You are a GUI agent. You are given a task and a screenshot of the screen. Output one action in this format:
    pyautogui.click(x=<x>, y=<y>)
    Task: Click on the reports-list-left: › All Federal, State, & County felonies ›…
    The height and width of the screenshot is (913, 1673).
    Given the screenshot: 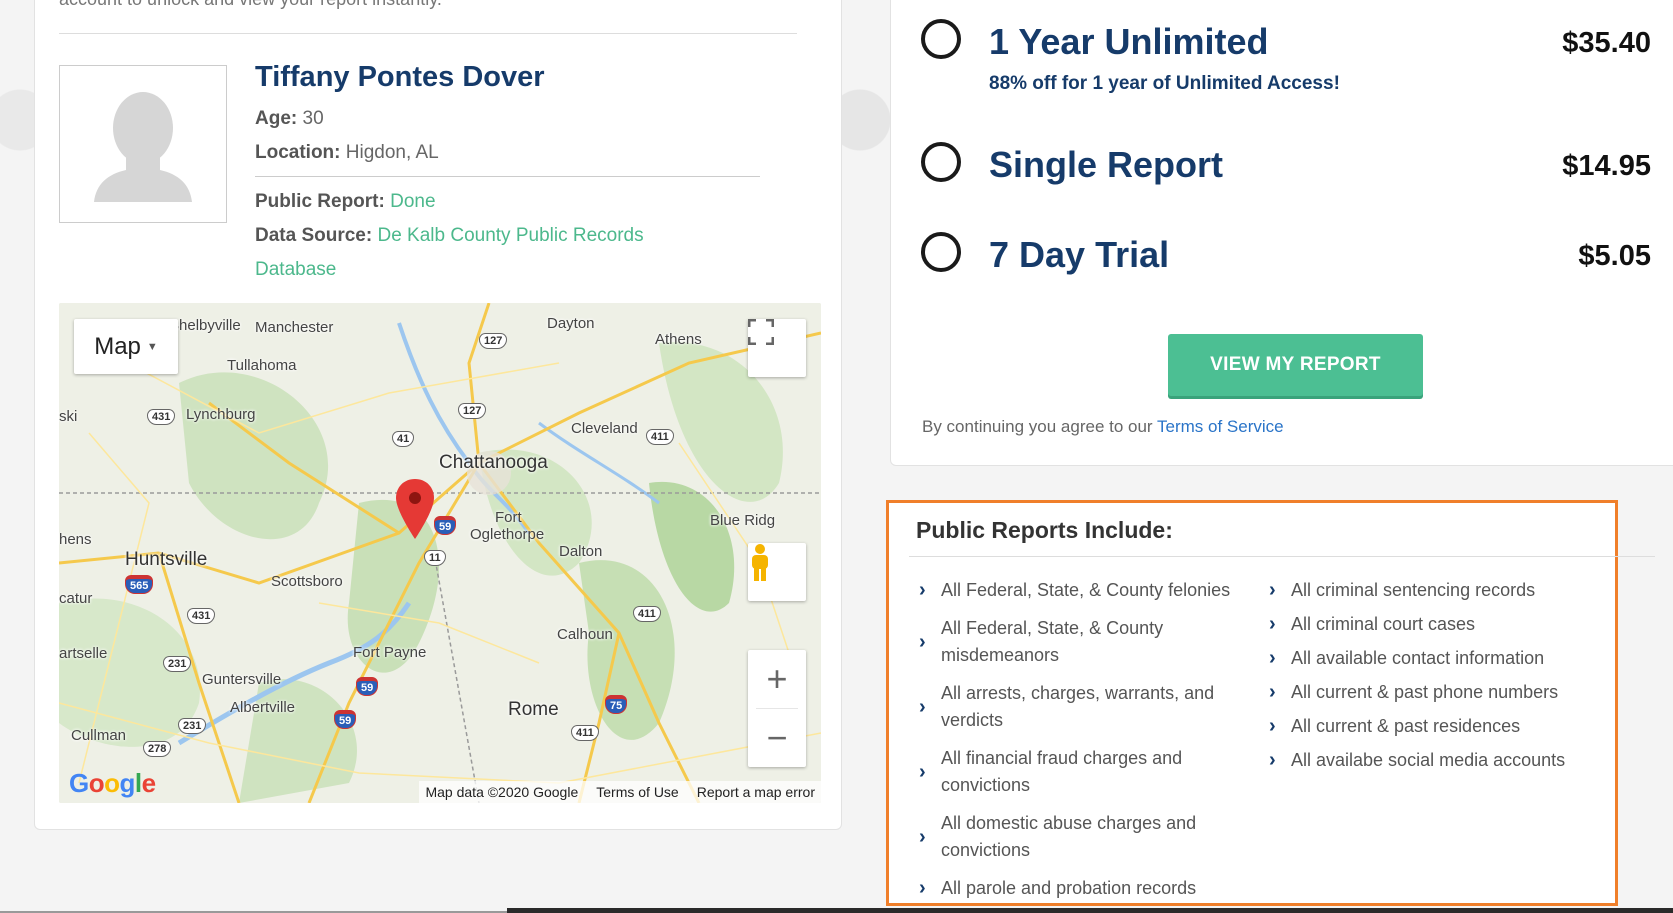 What is the action you would take?
    pyautogui.click(x=1084, y=745)
    